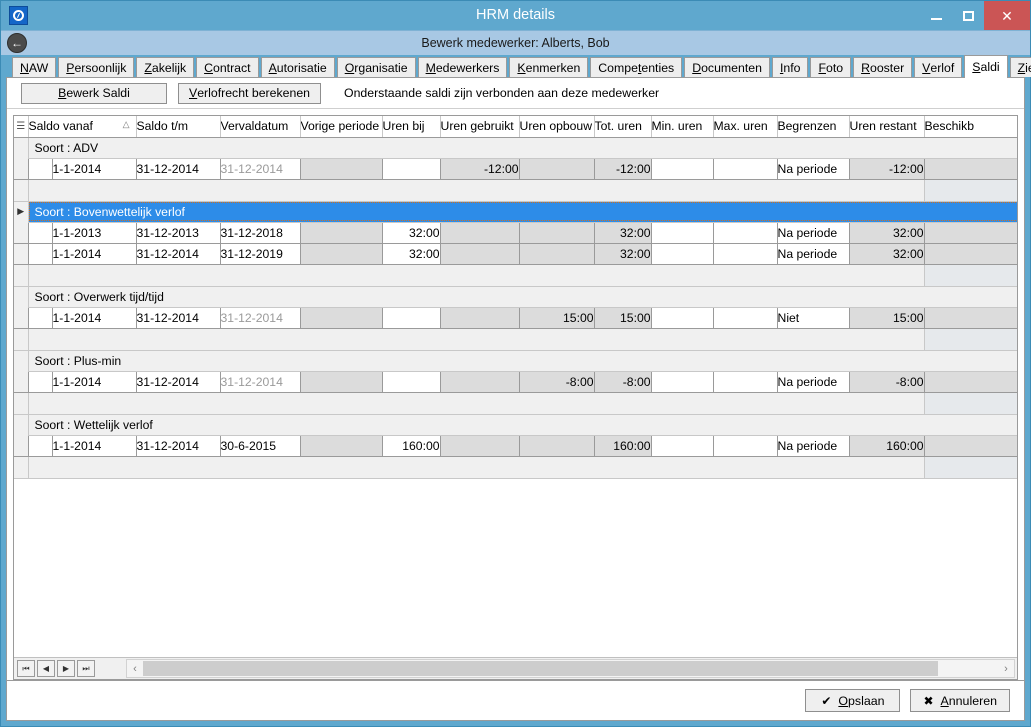 Image resolution: width=1031 pixels, height=727 pixels. What do you see at coordinates (480, 127) in the screenshot?
I see `column-header-uren-gebruikt: Uren gebruikt` at bounding box center [480, 127].